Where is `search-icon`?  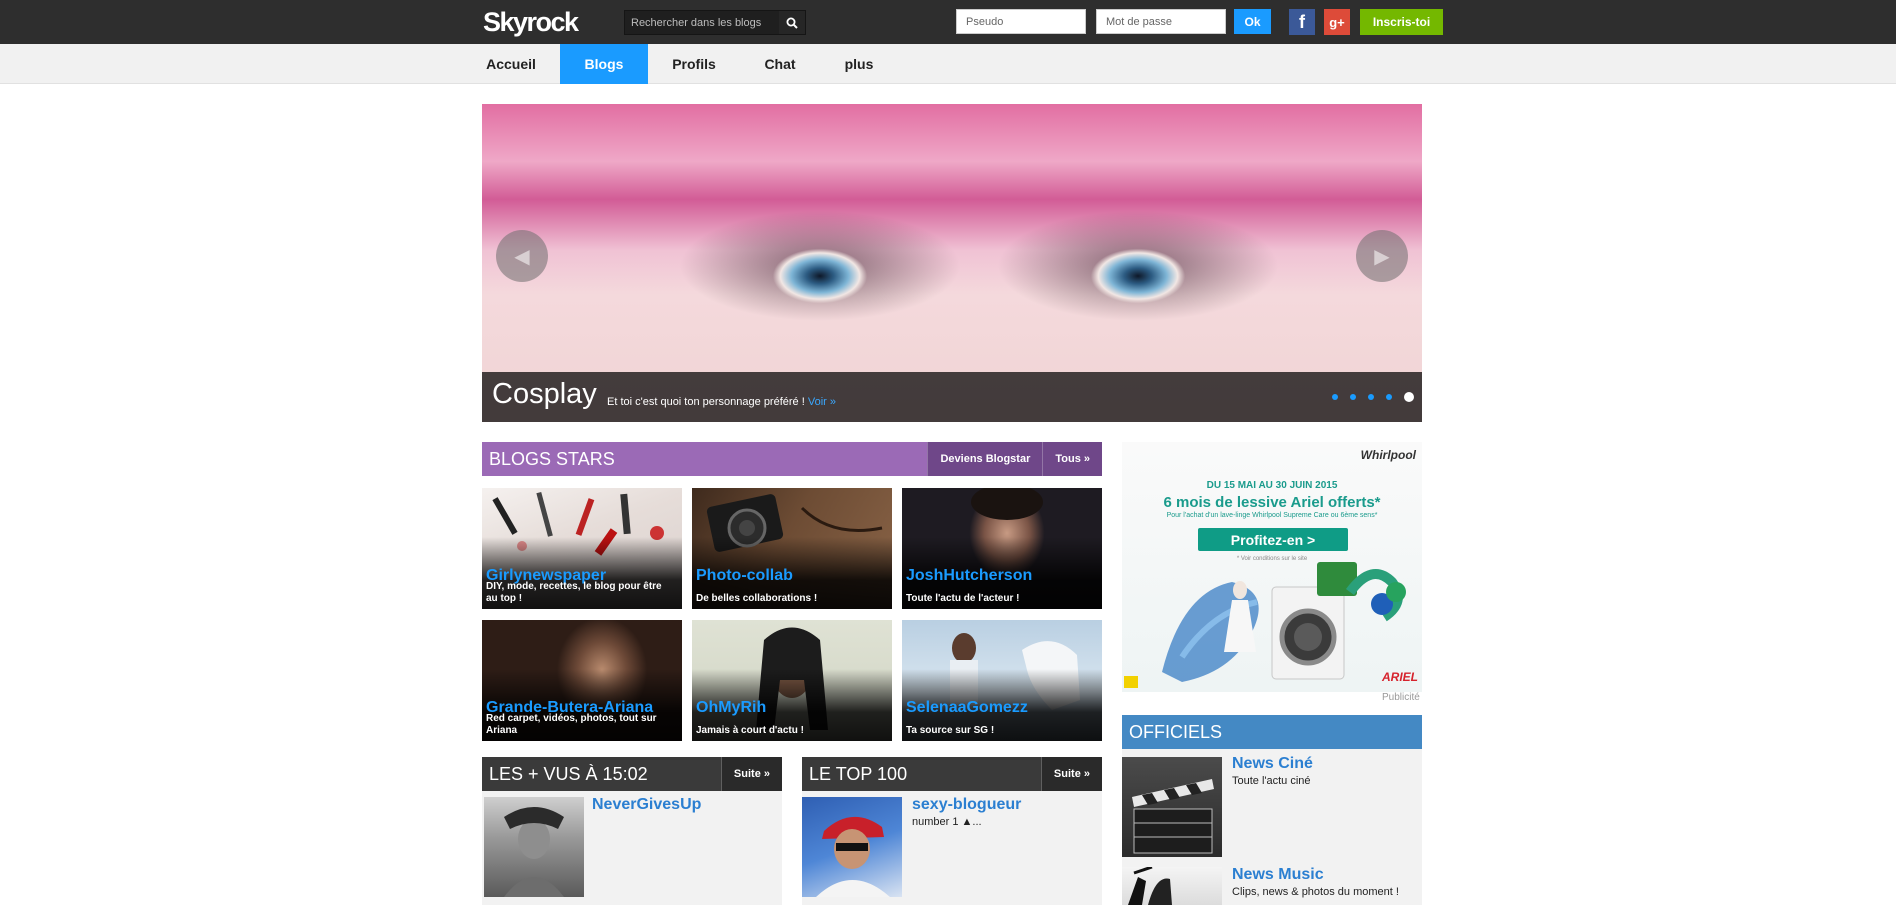 search-icon is located at coordinates (792, 23).